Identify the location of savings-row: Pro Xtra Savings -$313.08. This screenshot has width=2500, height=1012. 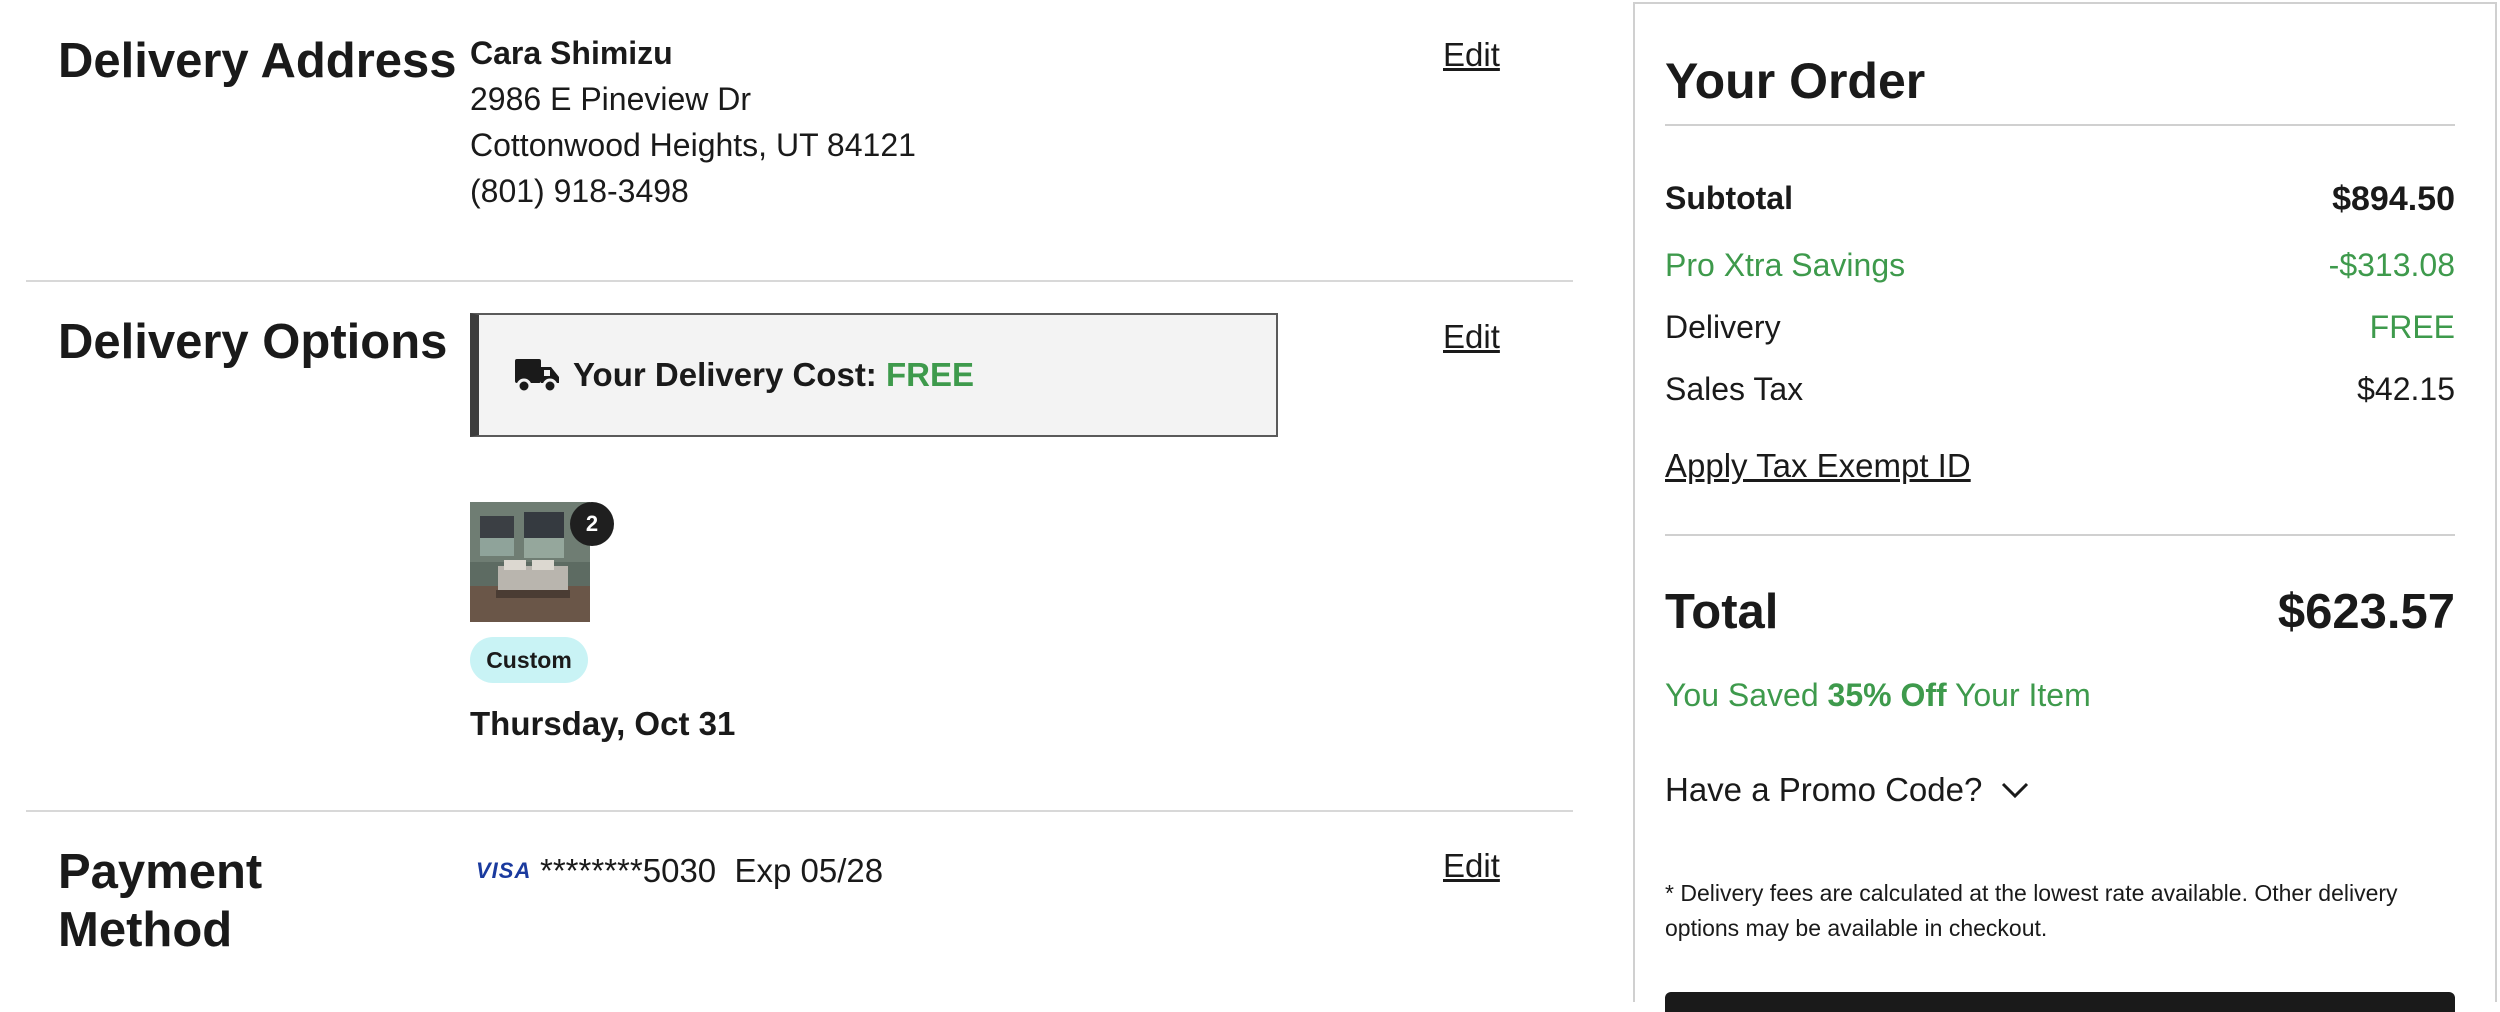
(2060, 265).